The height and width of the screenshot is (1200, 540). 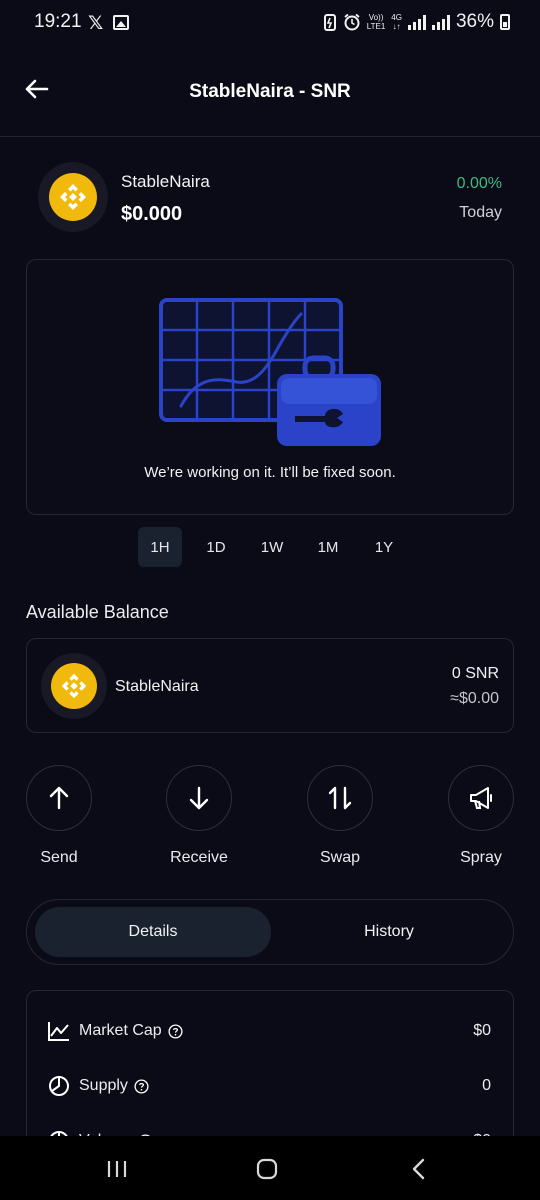 I want to click on signal-1-icon, so click(x=416, y=22).